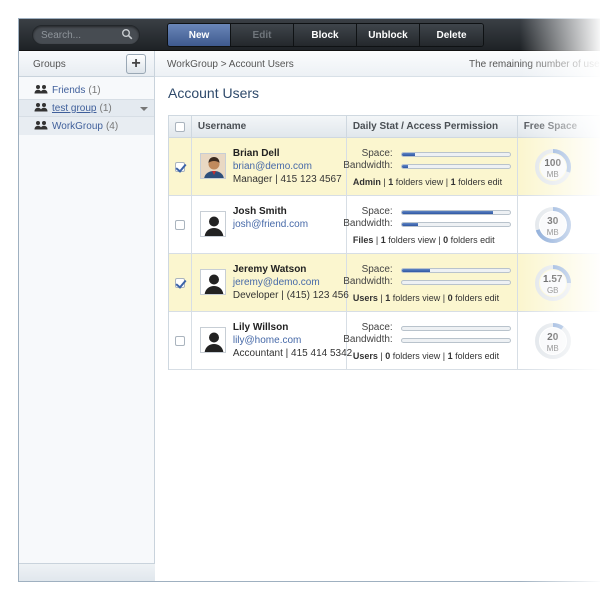 The height and width of the screenshot is (600, 600). What do you see at coordinates (80, 35) in the screenshot?
I see `search-input` at bounding box center [80, 35].